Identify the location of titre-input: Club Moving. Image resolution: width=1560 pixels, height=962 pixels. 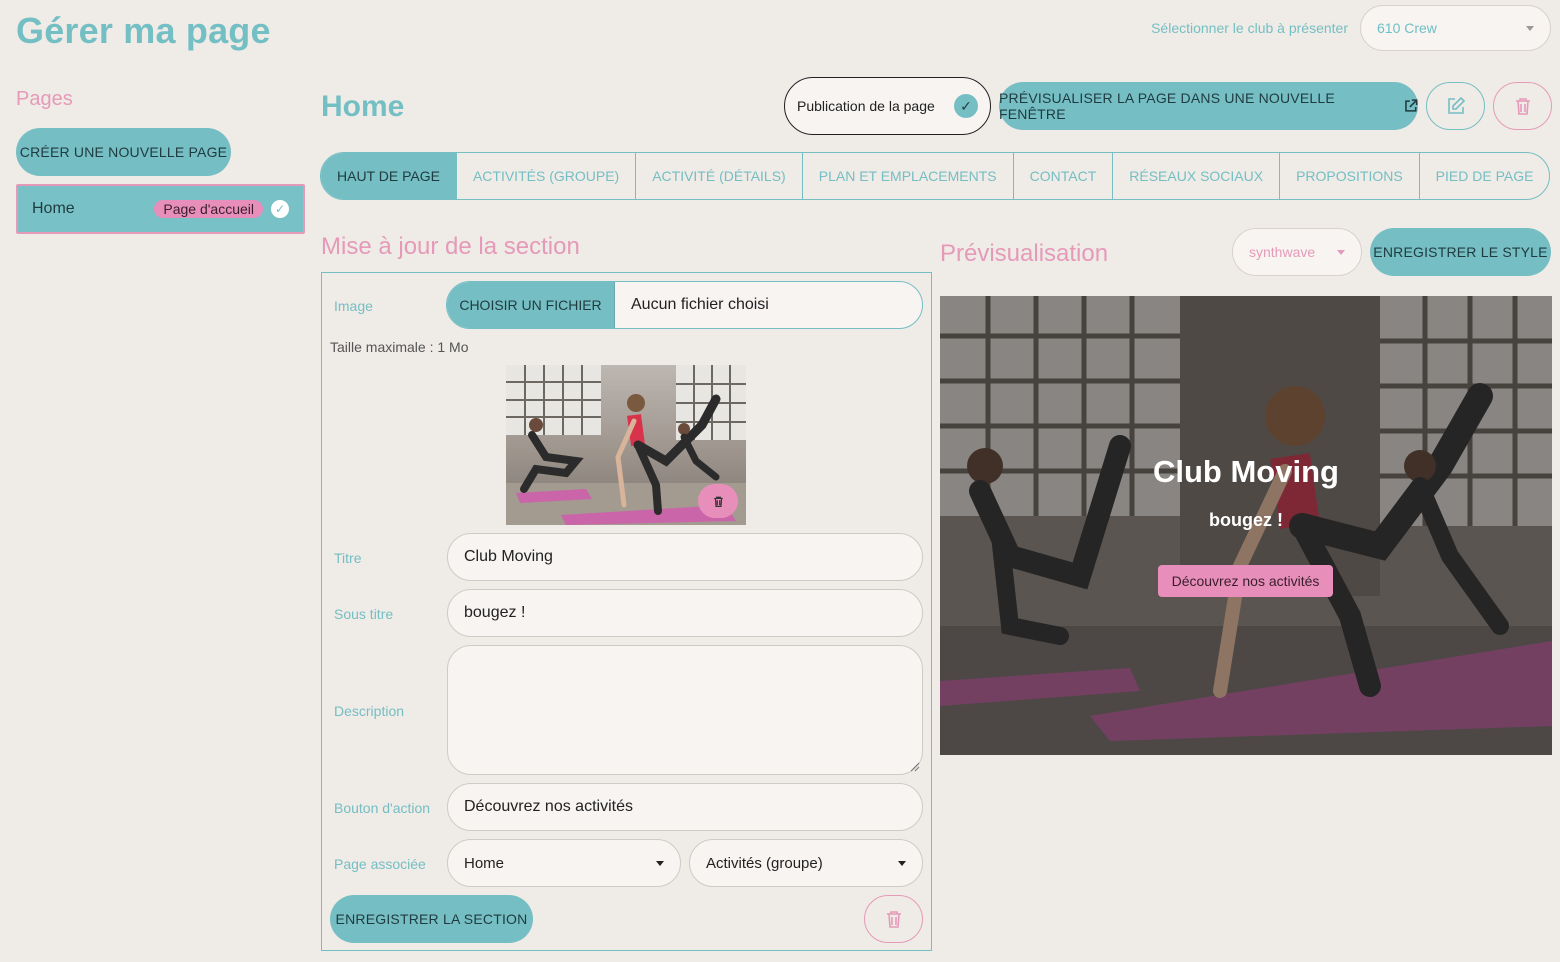
(685, 557).